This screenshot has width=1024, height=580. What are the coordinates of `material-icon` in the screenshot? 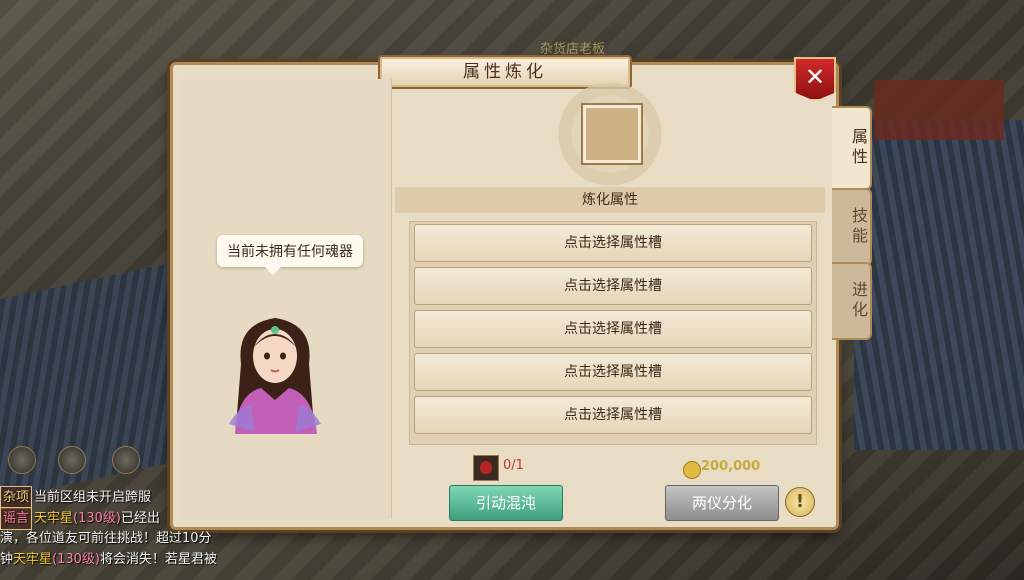 It's located at (486, 468).